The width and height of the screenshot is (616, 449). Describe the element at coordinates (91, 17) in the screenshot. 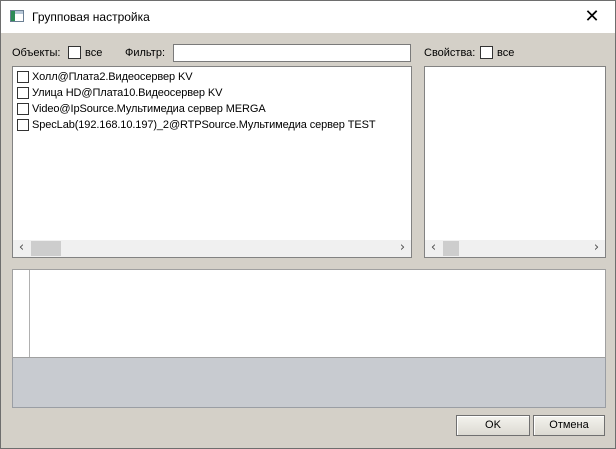

I see `window-title: Групповая настройка` at that location.